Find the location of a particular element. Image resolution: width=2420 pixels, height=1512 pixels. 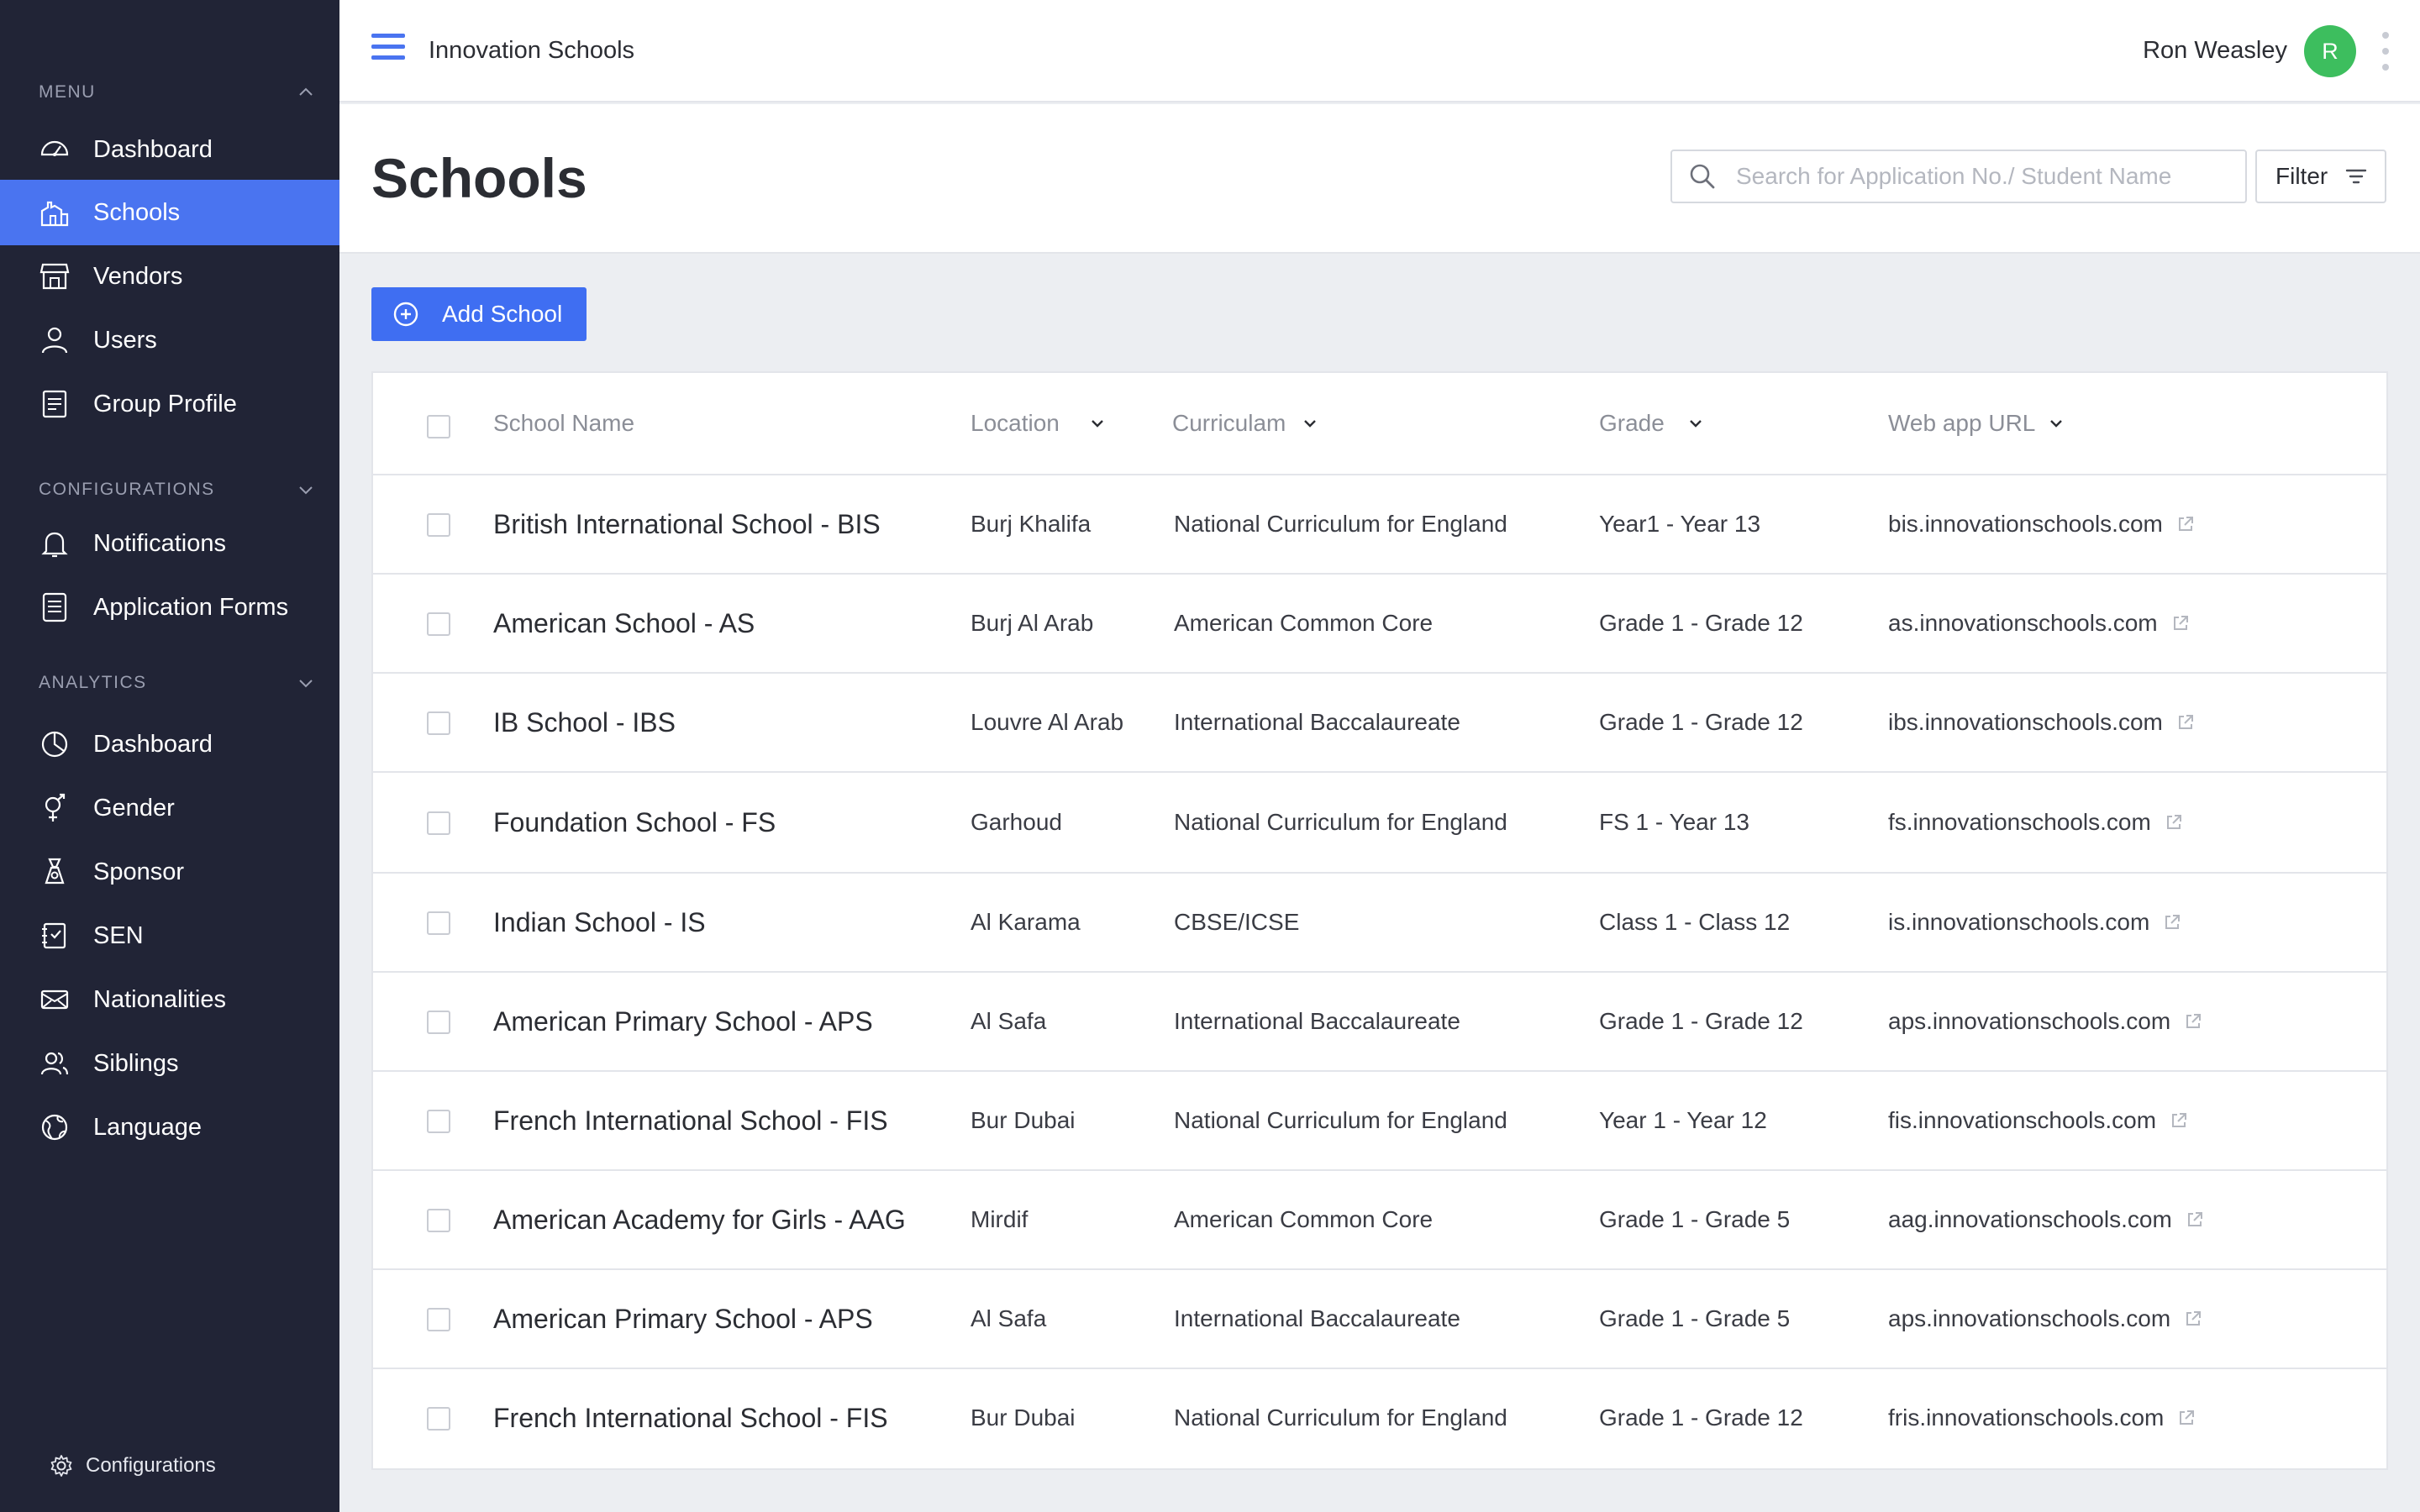

chevron-down-icon is located at coordinates (306, 490).